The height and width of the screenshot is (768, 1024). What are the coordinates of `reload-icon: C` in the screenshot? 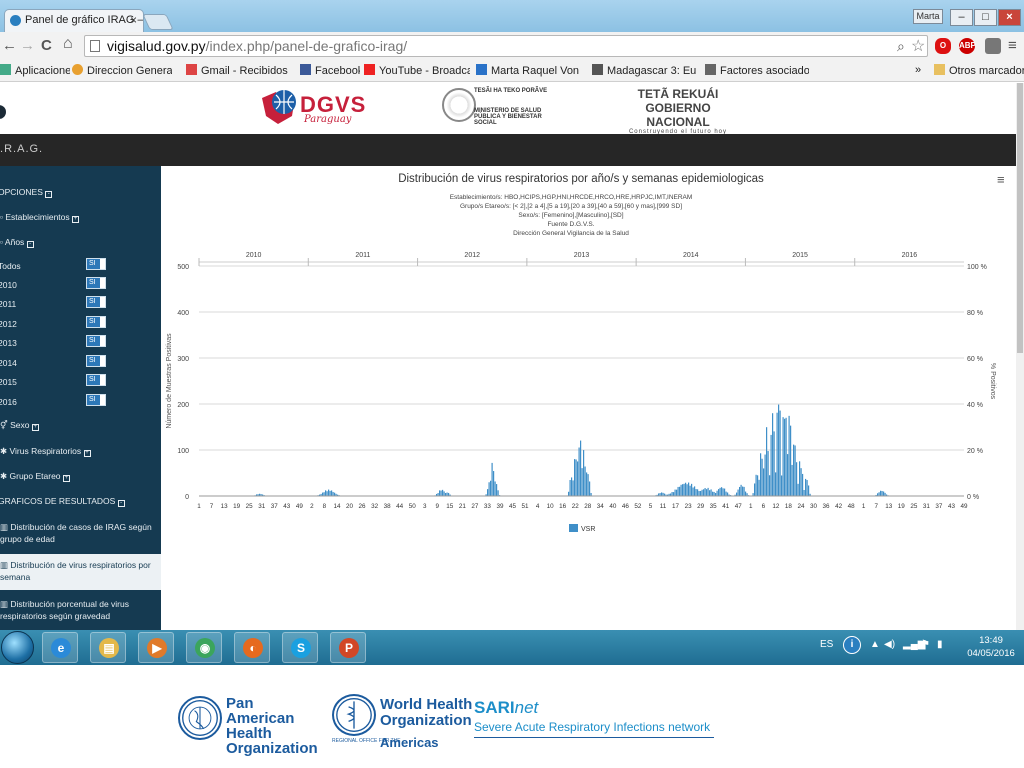 It's located at (46, 45).